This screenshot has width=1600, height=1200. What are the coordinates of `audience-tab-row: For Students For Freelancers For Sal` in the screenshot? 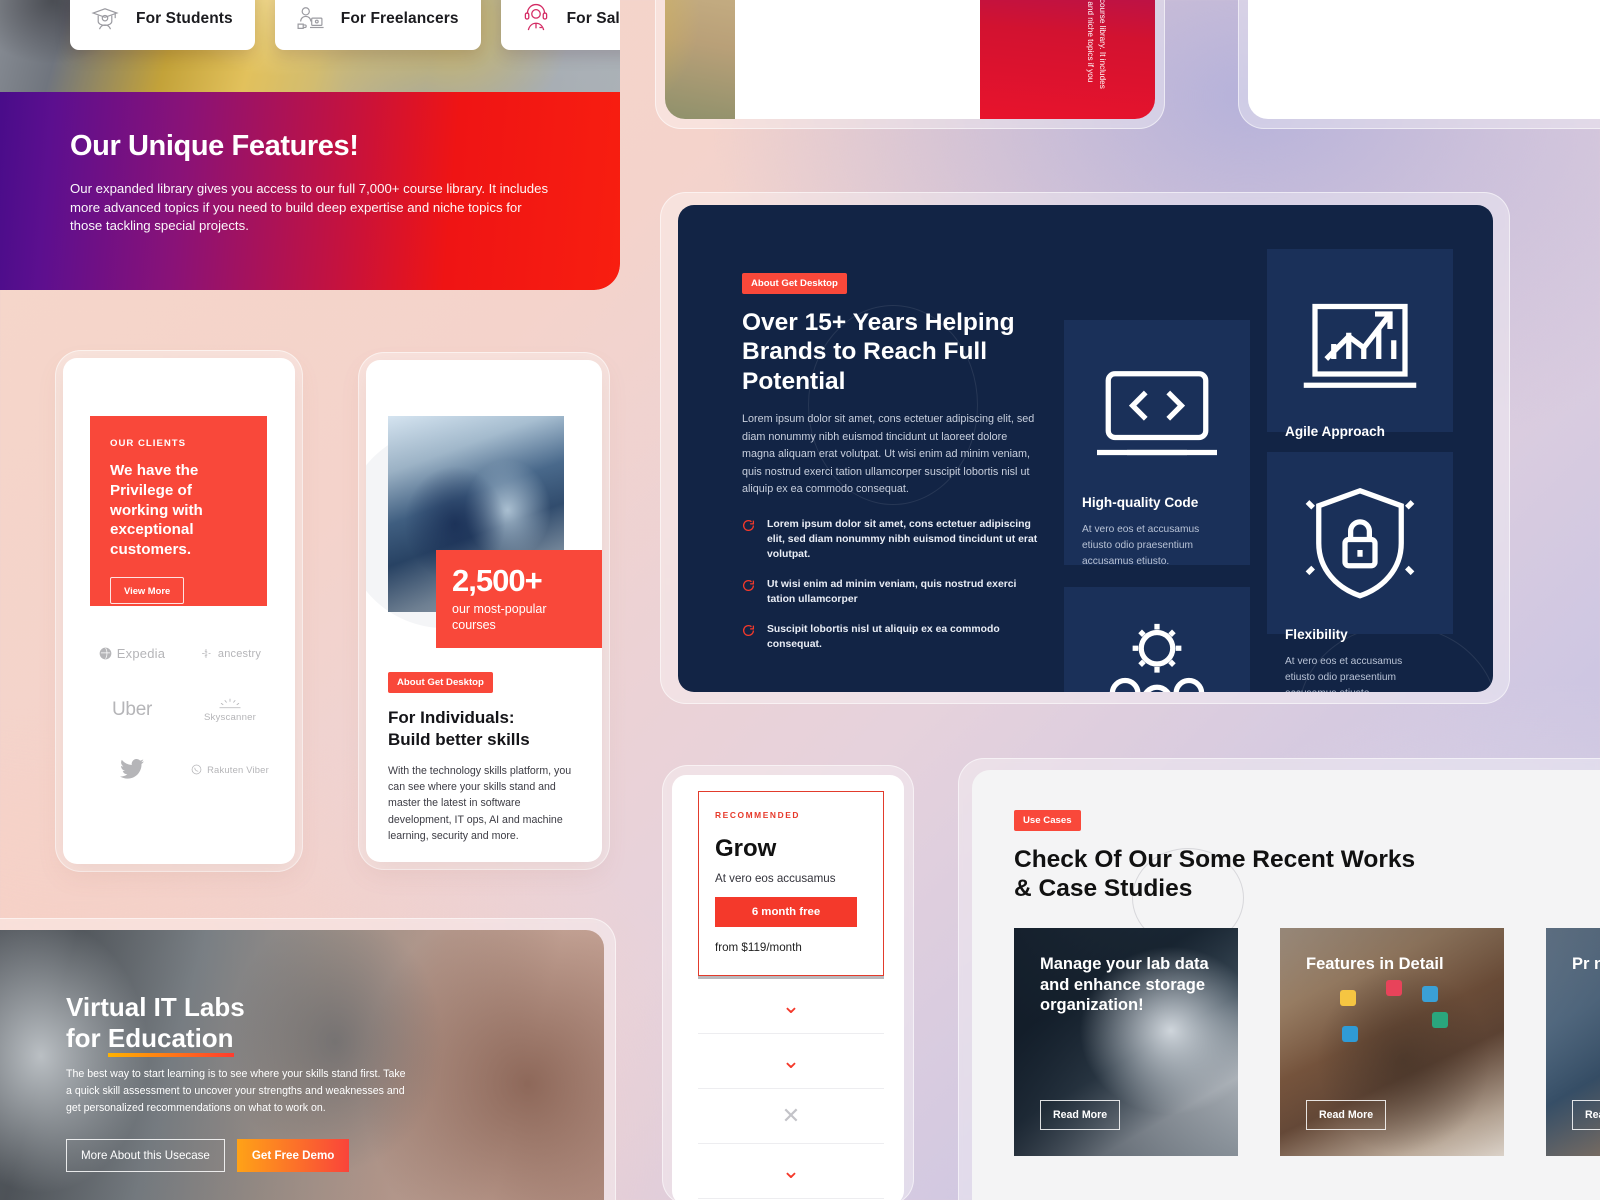 It's located at (345, 25).